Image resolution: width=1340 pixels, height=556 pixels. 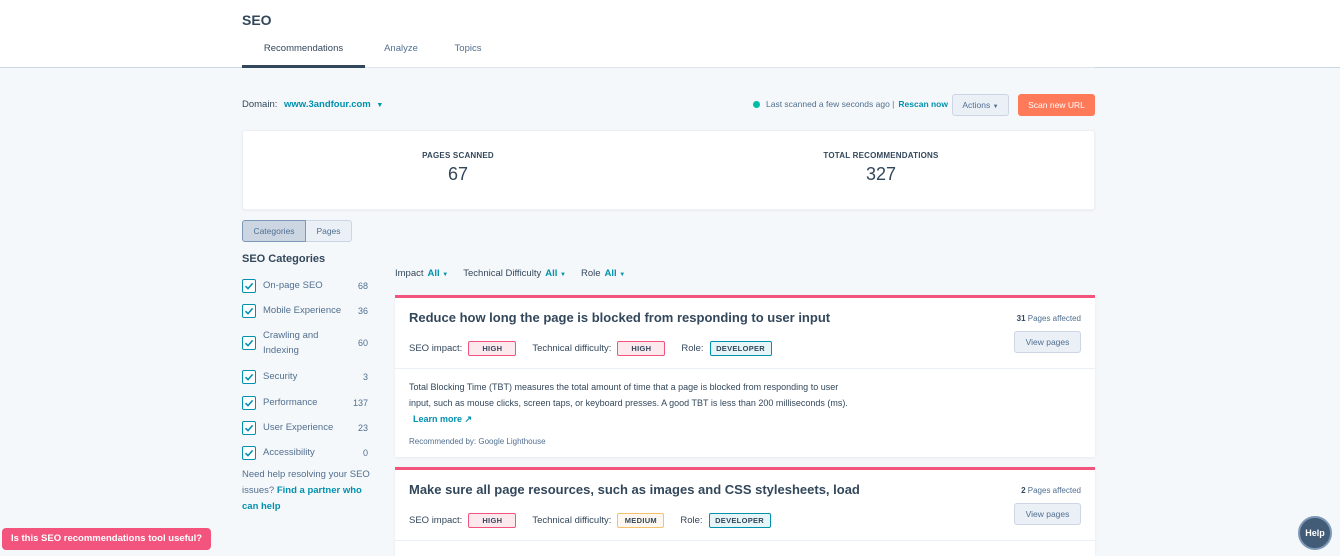 What do you see at coordinates (468, 53) in the screenshot?
I see `tab-topics: Topics` at bounding box center [468, 53].